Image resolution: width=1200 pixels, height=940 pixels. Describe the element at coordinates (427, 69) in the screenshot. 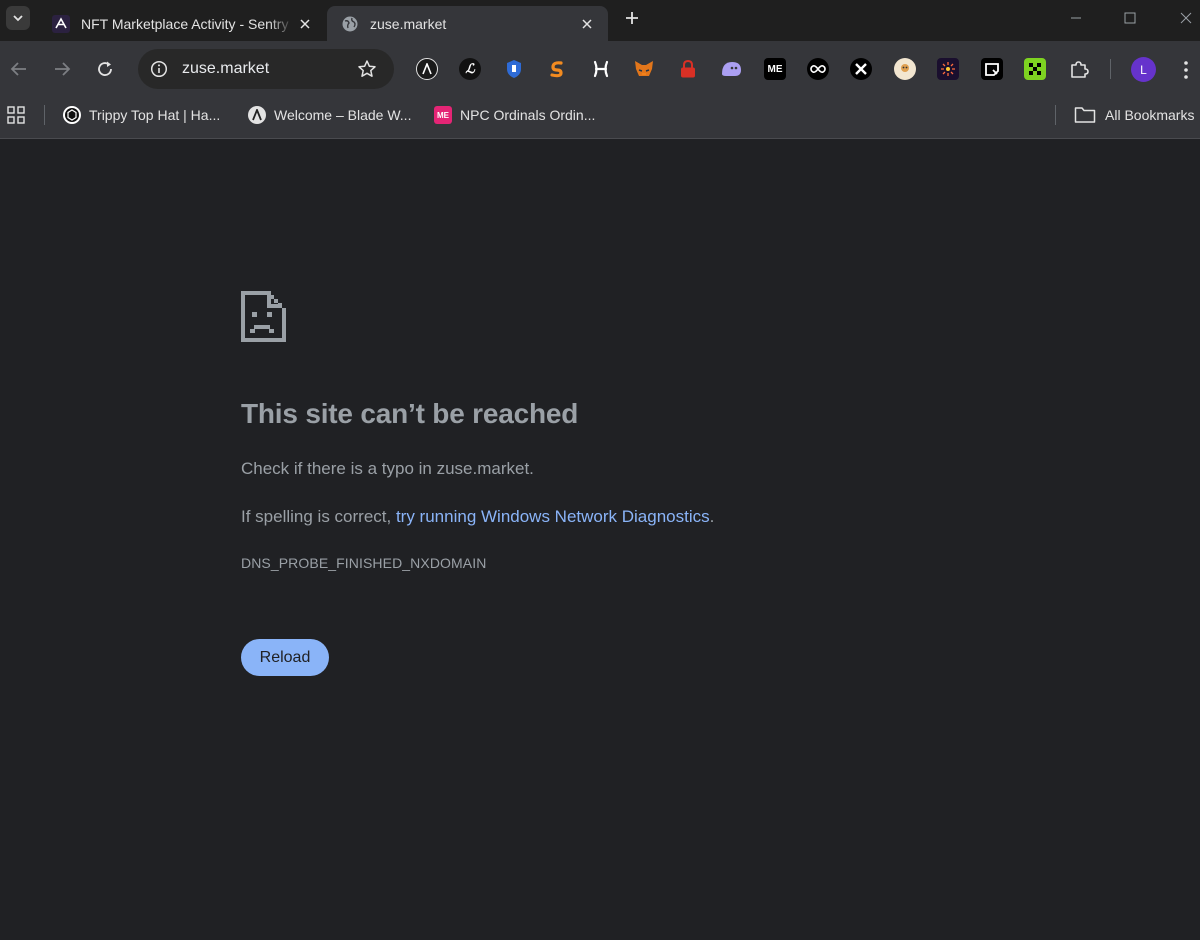

I see `wallet-a-icon` at that location.